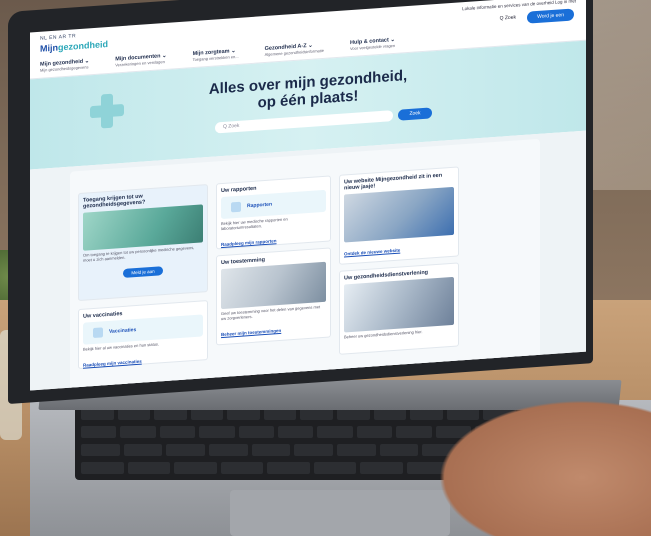  What do you see at coordinates (550, 16) in the screenshot?
I see `header-cta-button: Word je een` at bounding box center [550, 16].